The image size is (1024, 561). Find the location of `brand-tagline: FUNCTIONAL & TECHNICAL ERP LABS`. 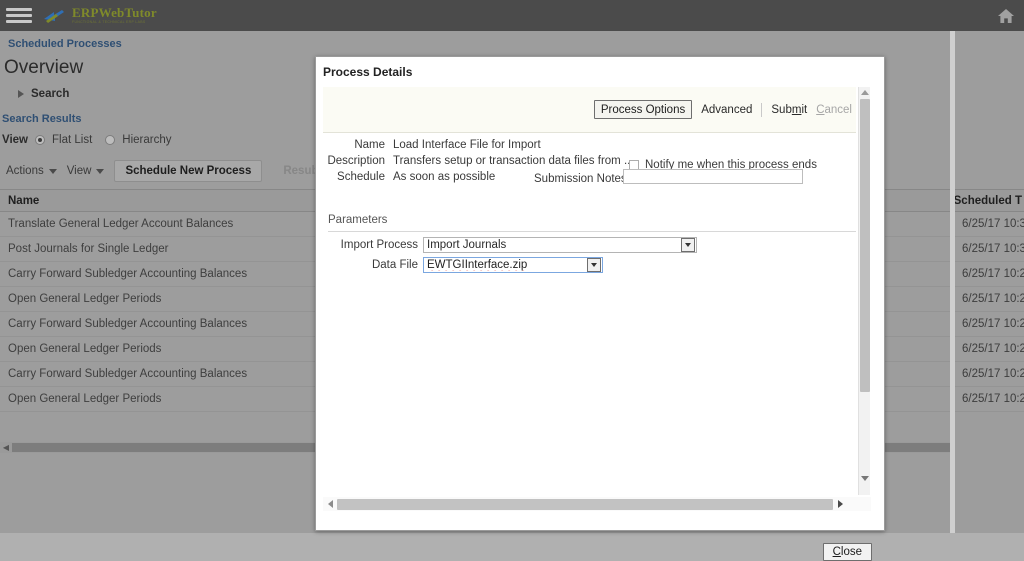

brand-tagline: FUNCTIONAL & TECHNICAL ERP LABS is located at coordinates (109, 22).